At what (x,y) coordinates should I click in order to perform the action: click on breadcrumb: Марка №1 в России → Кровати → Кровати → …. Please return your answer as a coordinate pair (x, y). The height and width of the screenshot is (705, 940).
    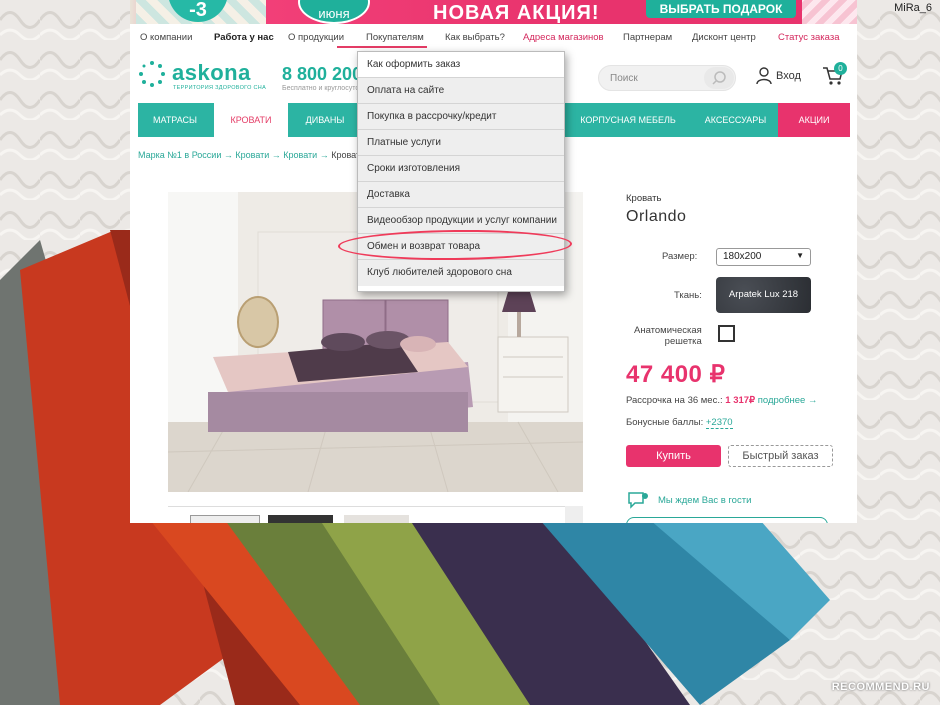
    Looking at the image, I should click on (249, 155).